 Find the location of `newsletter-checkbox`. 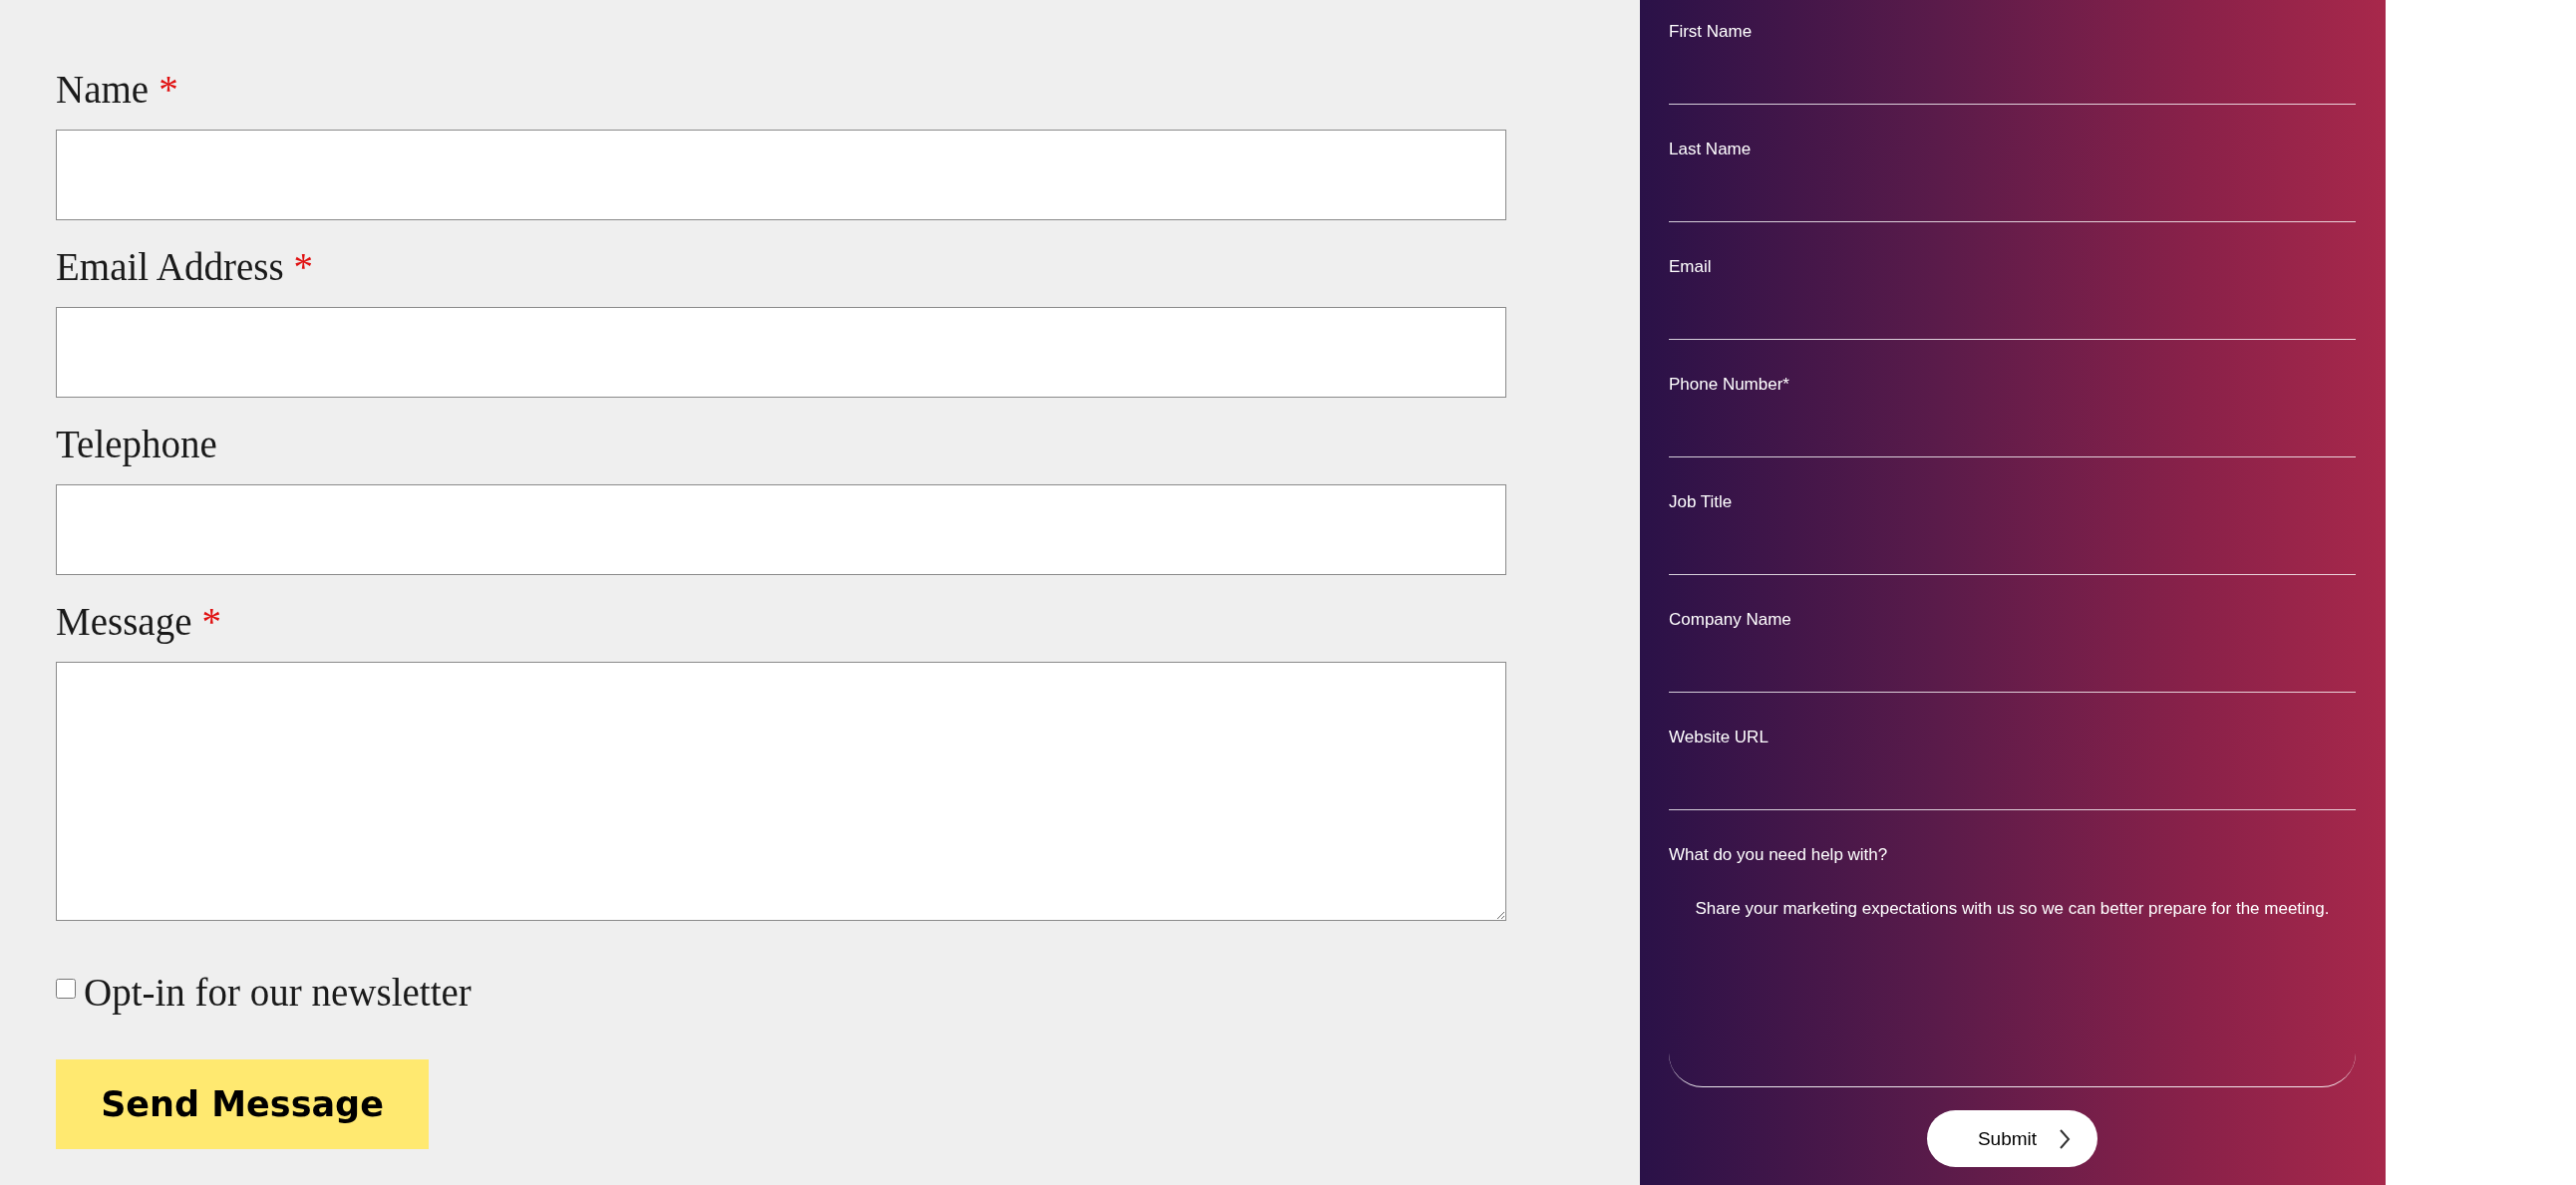

newsletter-checkbox is located at coordinates (66, 989).